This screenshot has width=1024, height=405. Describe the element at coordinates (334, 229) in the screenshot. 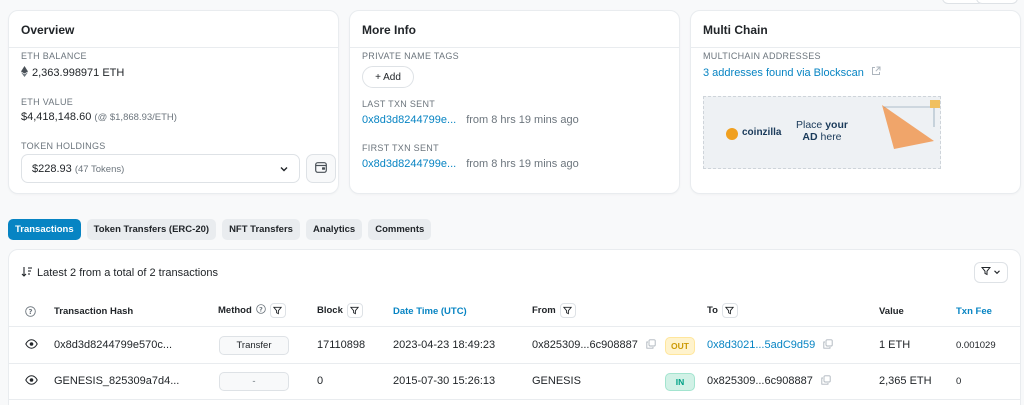

I see `tab-analytics: Analytics` at that location.